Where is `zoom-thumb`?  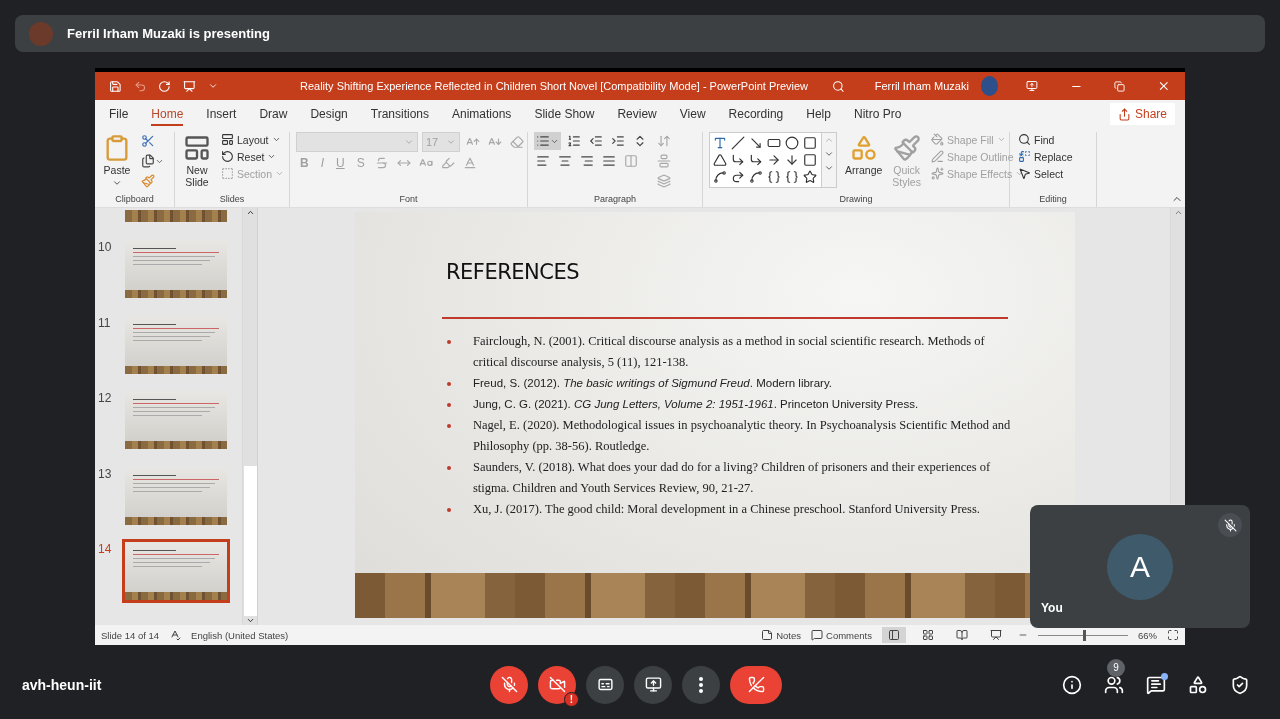
zoom-thumb is located at coordinates (1084, 635).